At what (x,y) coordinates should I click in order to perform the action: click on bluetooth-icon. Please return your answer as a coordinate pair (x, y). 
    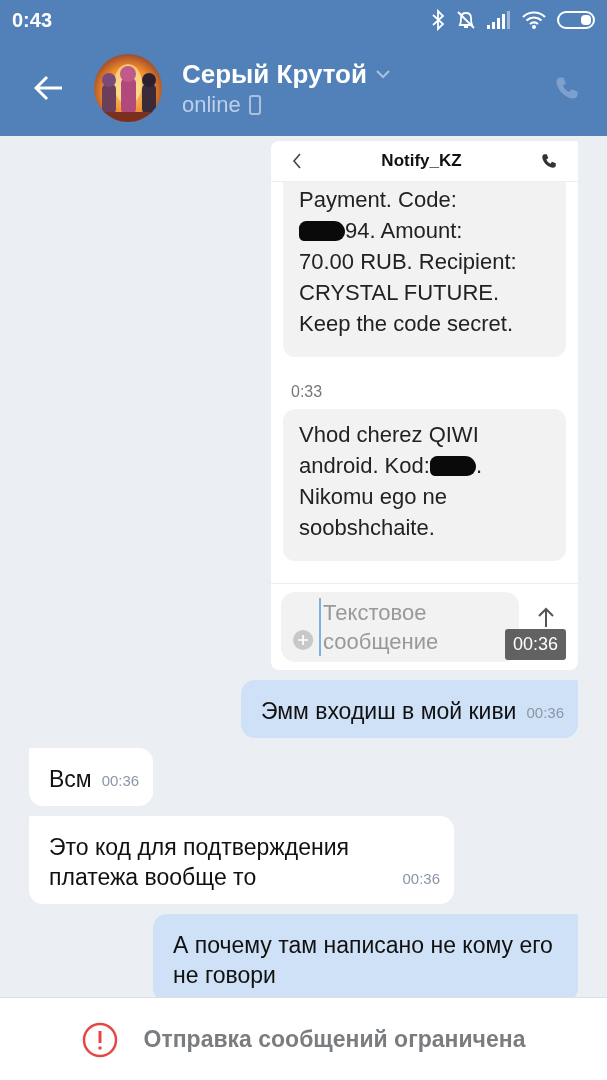
    Looking at the image, I should click on (438, 20).